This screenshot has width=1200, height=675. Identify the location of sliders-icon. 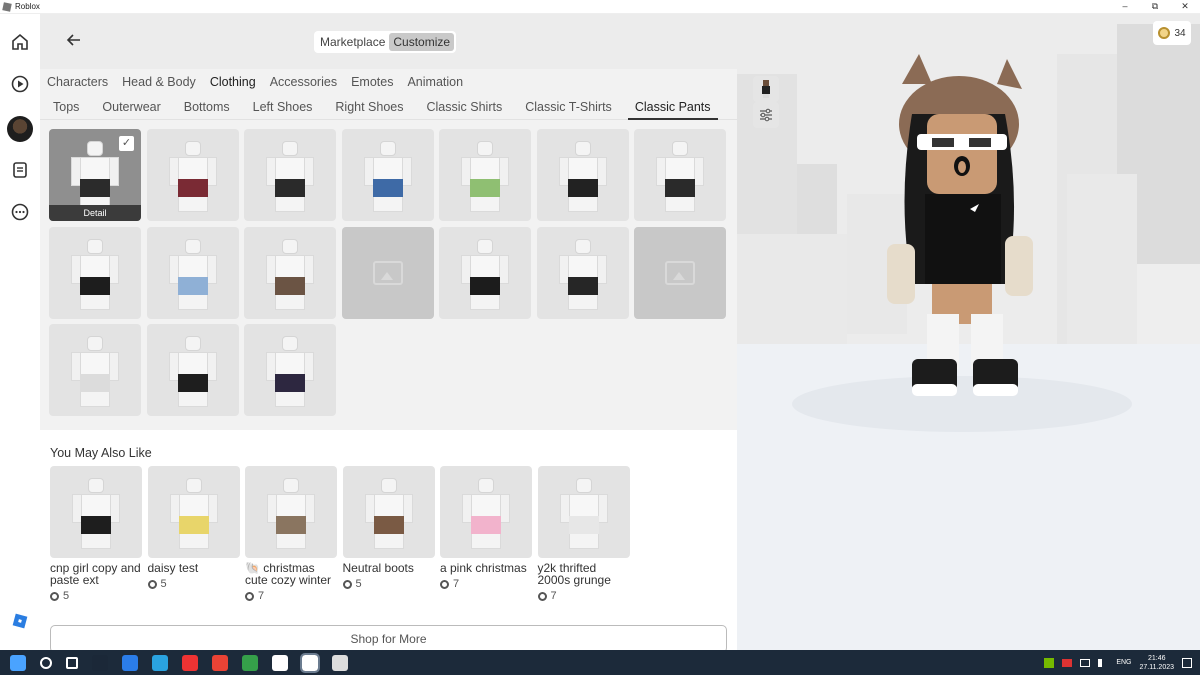
(766, 115).